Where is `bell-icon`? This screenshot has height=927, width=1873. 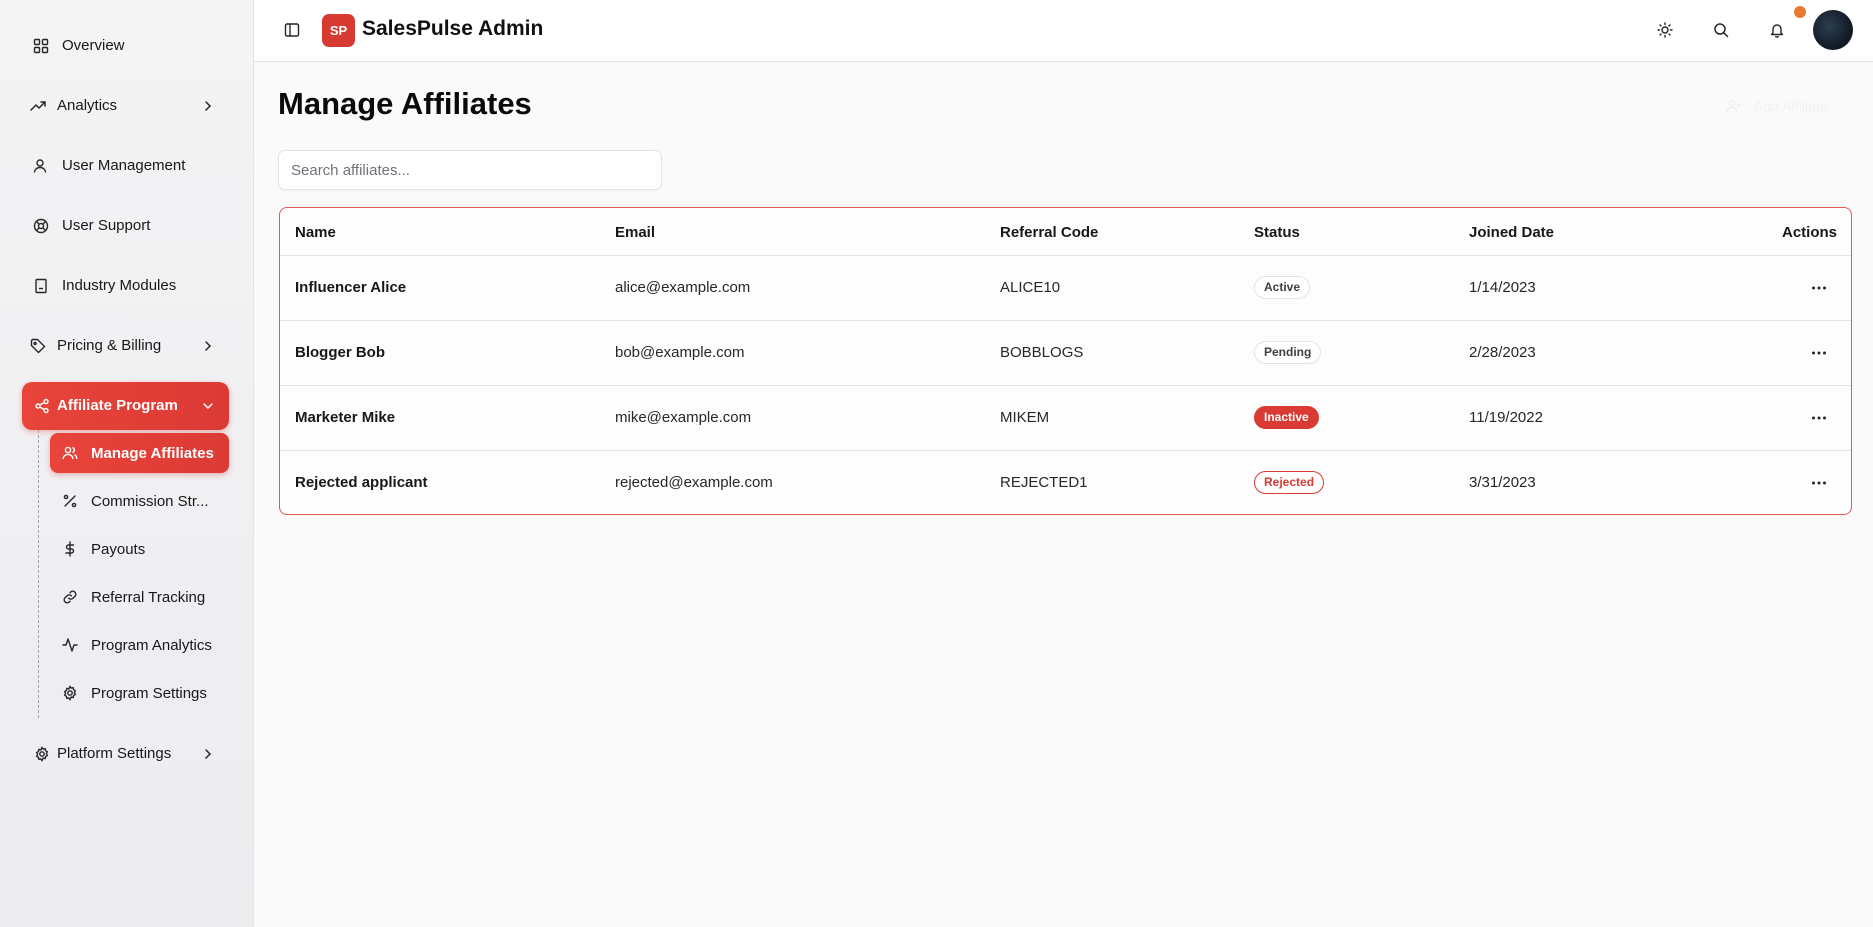
bell-icon is located at coordinates (1777, 31).